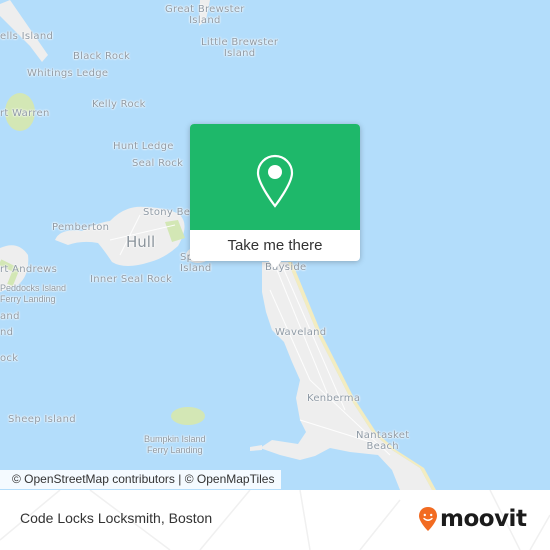 This screenshot has height=550, width=550. Describe the element at coordinates (7, 332) in the screenshot. I see `label-island-partial-b: nd` at that location.